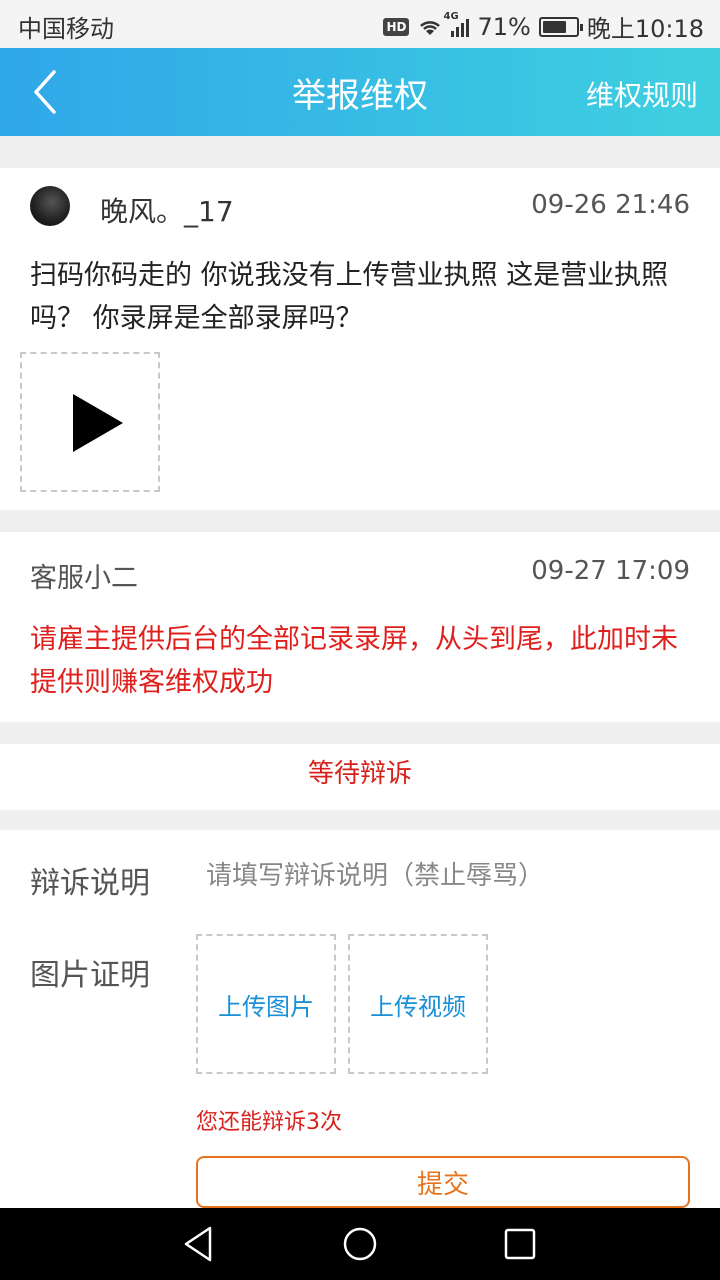  I want to click on submit-label: 提交, so click(442, 1184).